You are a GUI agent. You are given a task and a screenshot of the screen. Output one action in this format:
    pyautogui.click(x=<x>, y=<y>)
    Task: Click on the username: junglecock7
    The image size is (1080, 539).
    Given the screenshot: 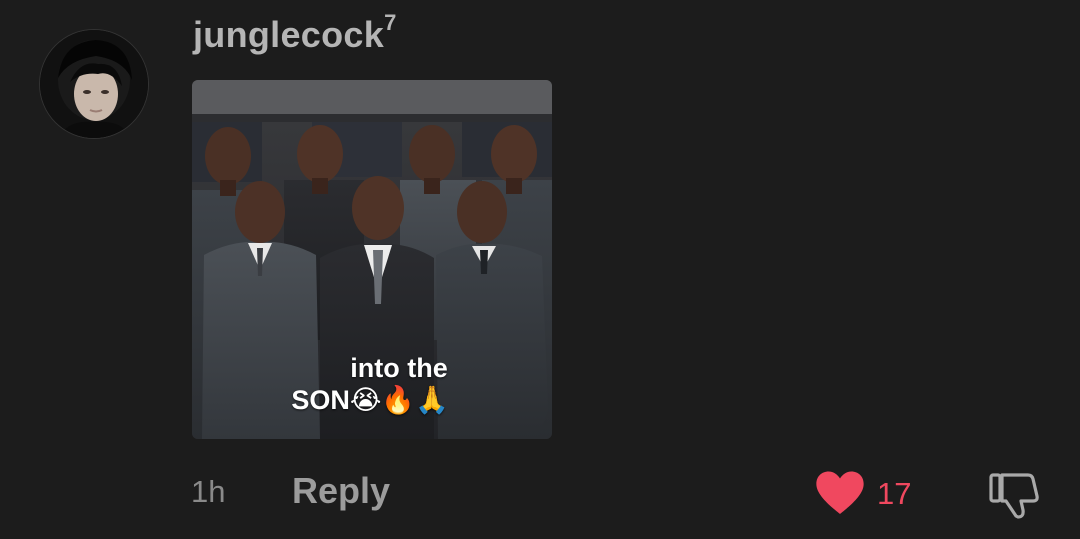 What is the action you would take?
    pyautogui.click(x=295, y=33)
    